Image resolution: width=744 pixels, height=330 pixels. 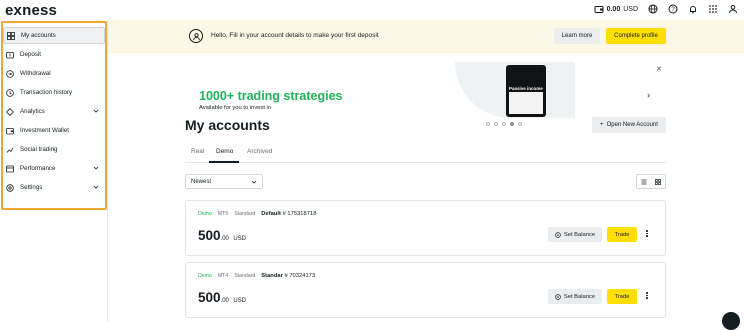 I want to click on learn-more-button: Learn more, so click(x=577, y=36).